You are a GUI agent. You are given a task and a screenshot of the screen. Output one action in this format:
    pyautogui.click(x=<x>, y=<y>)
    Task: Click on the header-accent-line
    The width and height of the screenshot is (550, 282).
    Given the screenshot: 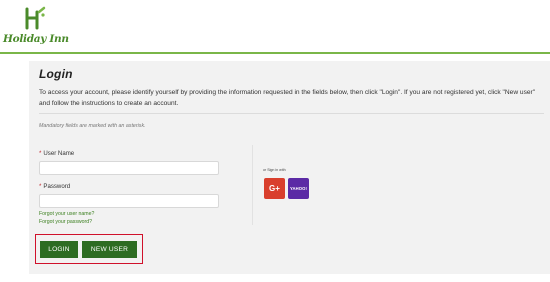 What is the action you would take?
    pyautogui.click(x=275, y=53)
    